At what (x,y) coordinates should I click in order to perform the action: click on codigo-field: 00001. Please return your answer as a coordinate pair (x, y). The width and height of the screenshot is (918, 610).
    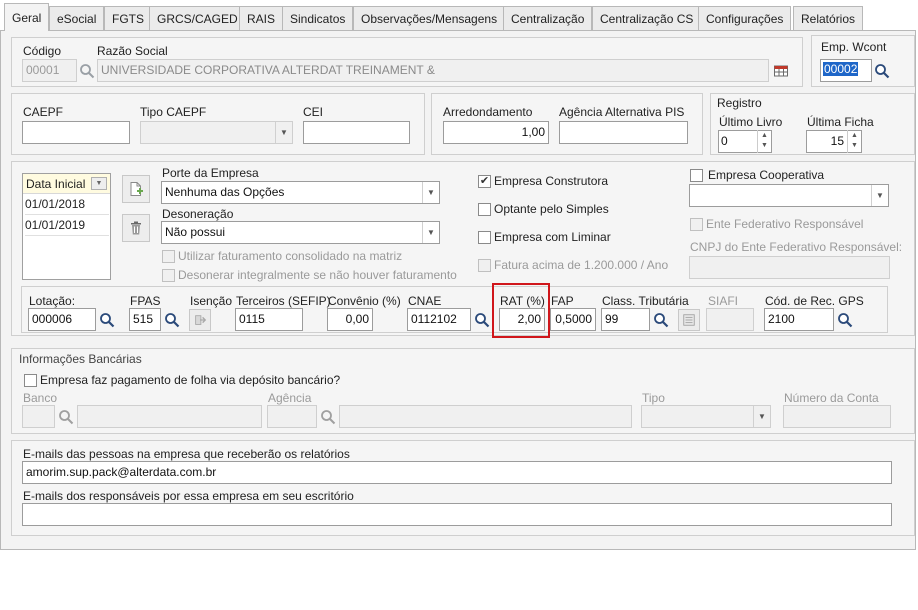
    Looking at the image, I should click on (49, 70).